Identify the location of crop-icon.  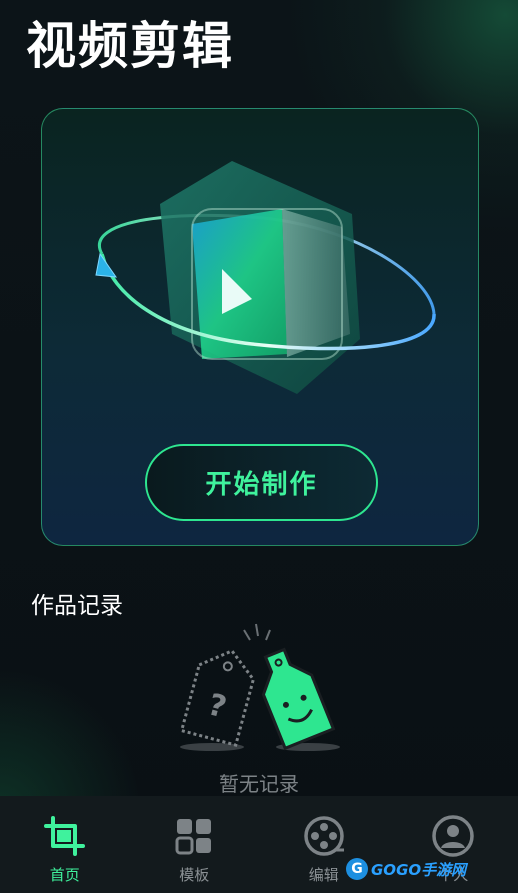
(64, 836).